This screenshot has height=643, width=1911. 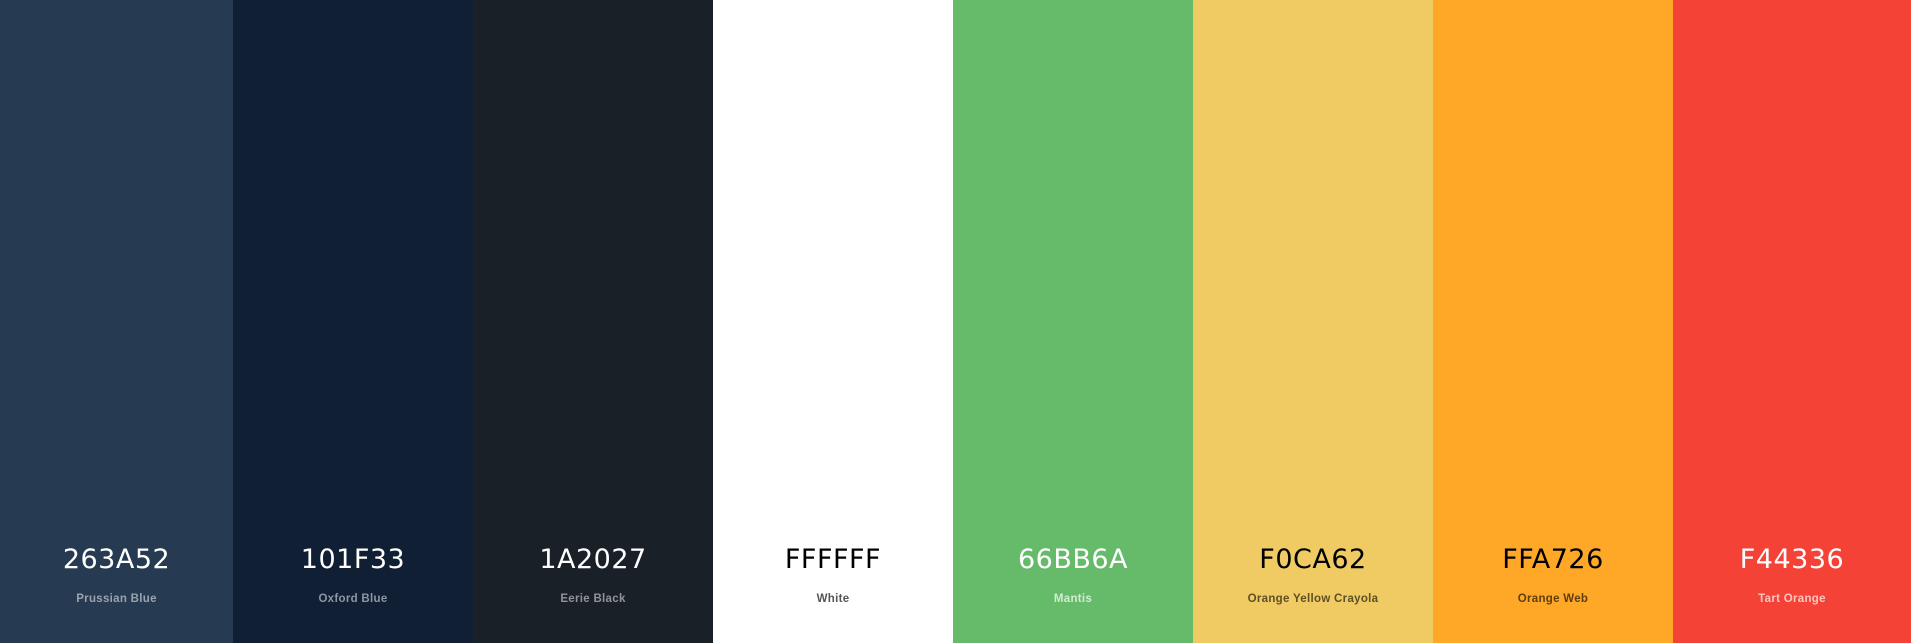 What do you see at coordinates (593, 321) in the screenshot?
I see `color-swatch-eerie-black: 1A2027 Eerie Black` at bounding box center [593, 321].